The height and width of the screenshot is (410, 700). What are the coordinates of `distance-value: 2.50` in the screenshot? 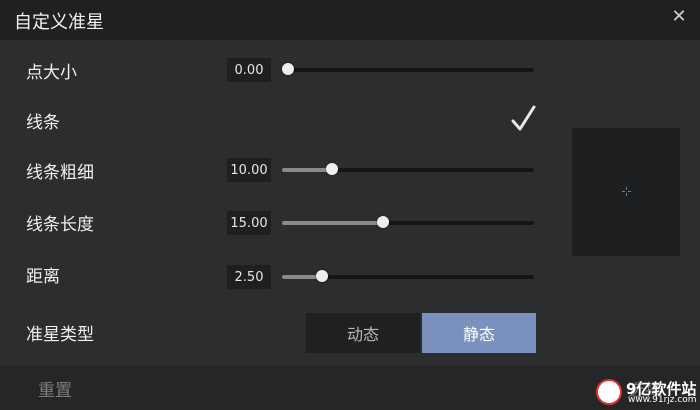 It's located at (249, 277).